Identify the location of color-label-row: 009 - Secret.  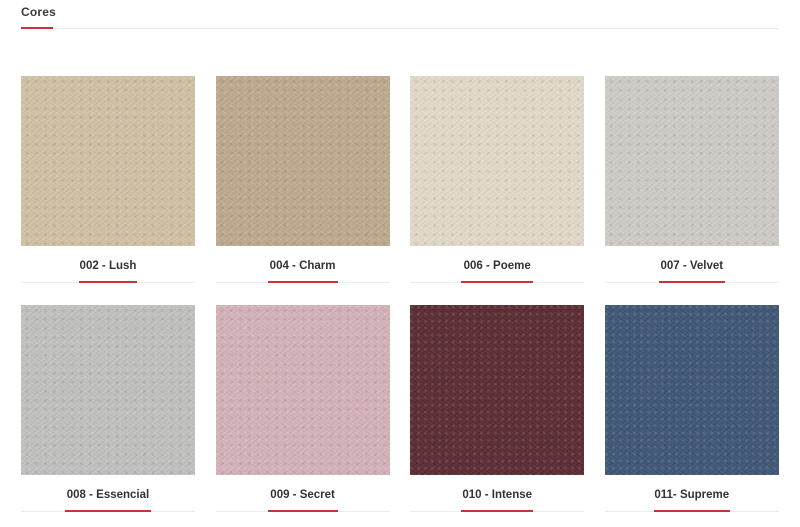
(302, 493).